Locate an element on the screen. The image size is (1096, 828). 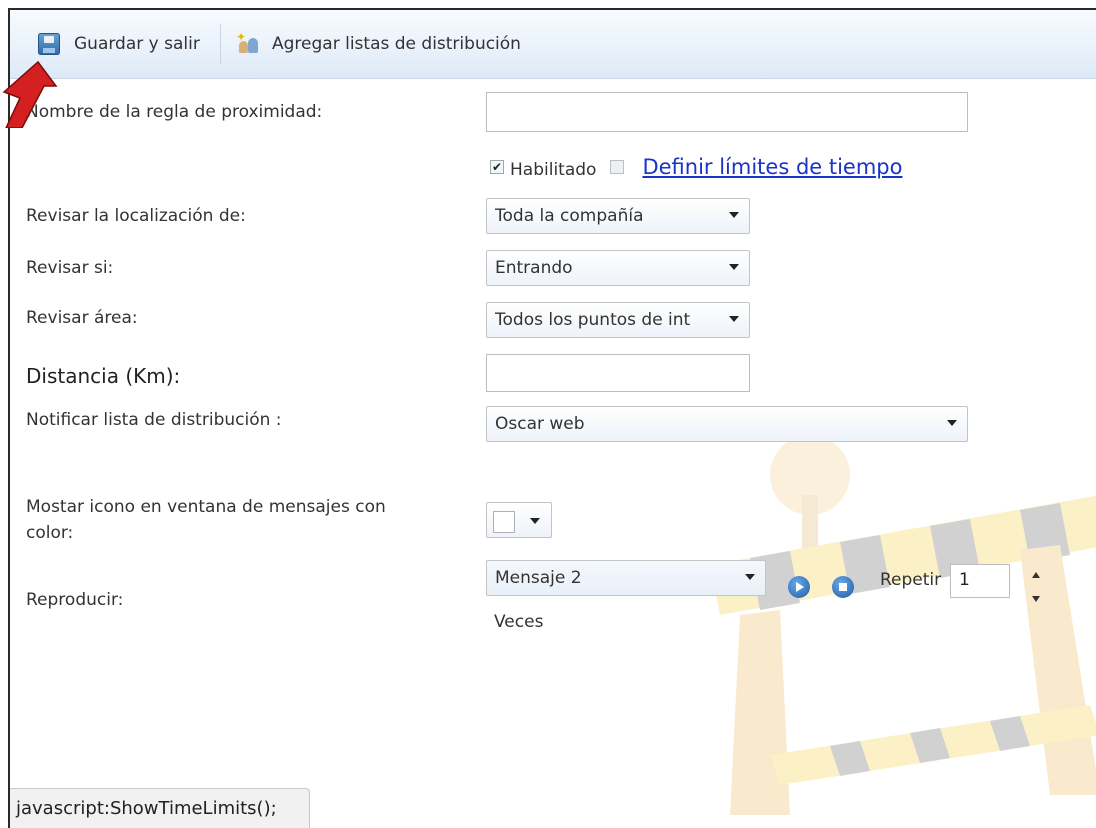
add-distribution-lists-button: ✦ Agregar listas de distribución is located at coordinates (378, 44).